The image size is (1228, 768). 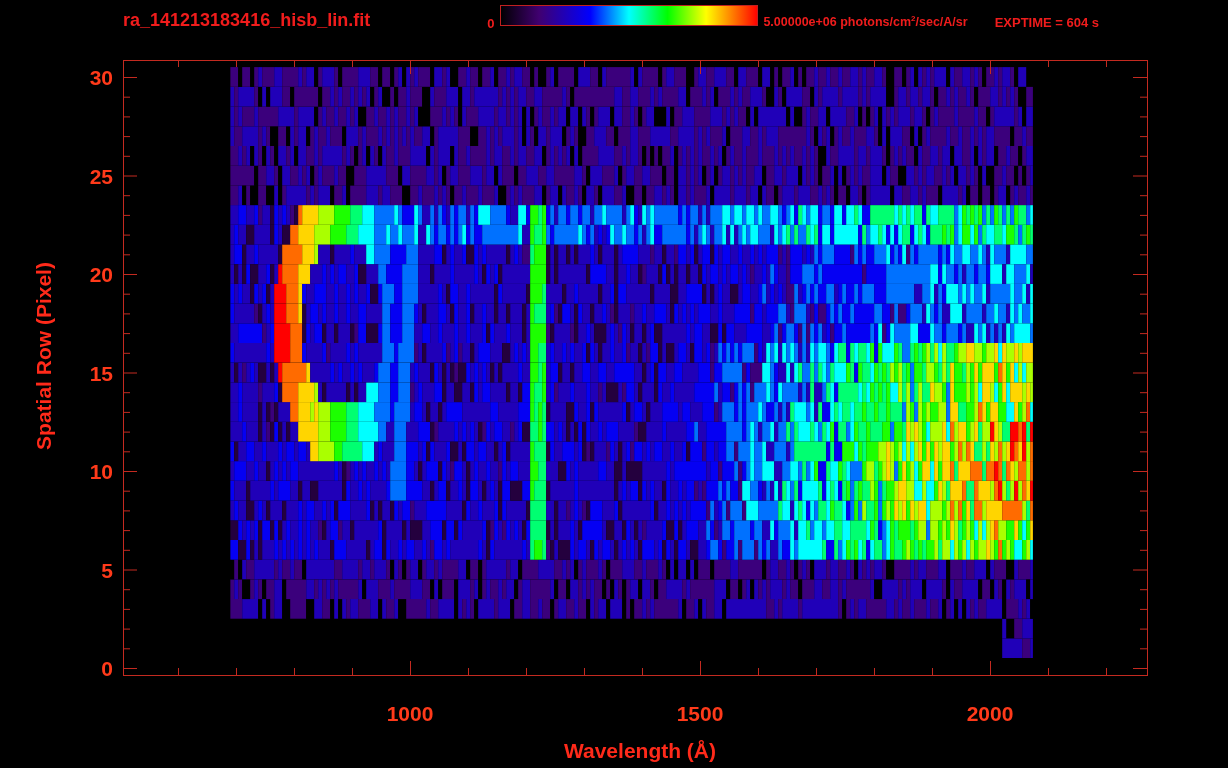 What do you see at coordinates (107, 668) in the screenshot?
I see `y-tick-label: 0` at bounding box center [107, 668].